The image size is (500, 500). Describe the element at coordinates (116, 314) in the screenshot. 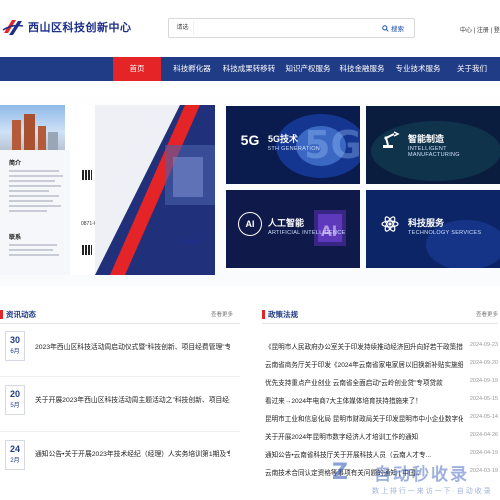

I see `news-section-header: 资讯动态 查看更多` at that location.